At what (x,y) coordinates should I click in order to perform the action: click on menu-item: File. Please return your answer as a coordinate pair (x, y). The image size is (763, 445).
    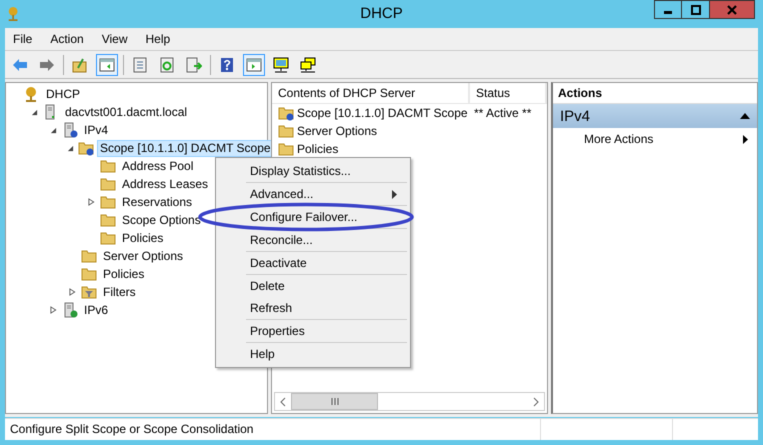
    Looking at the image, I should click on (22, 39).